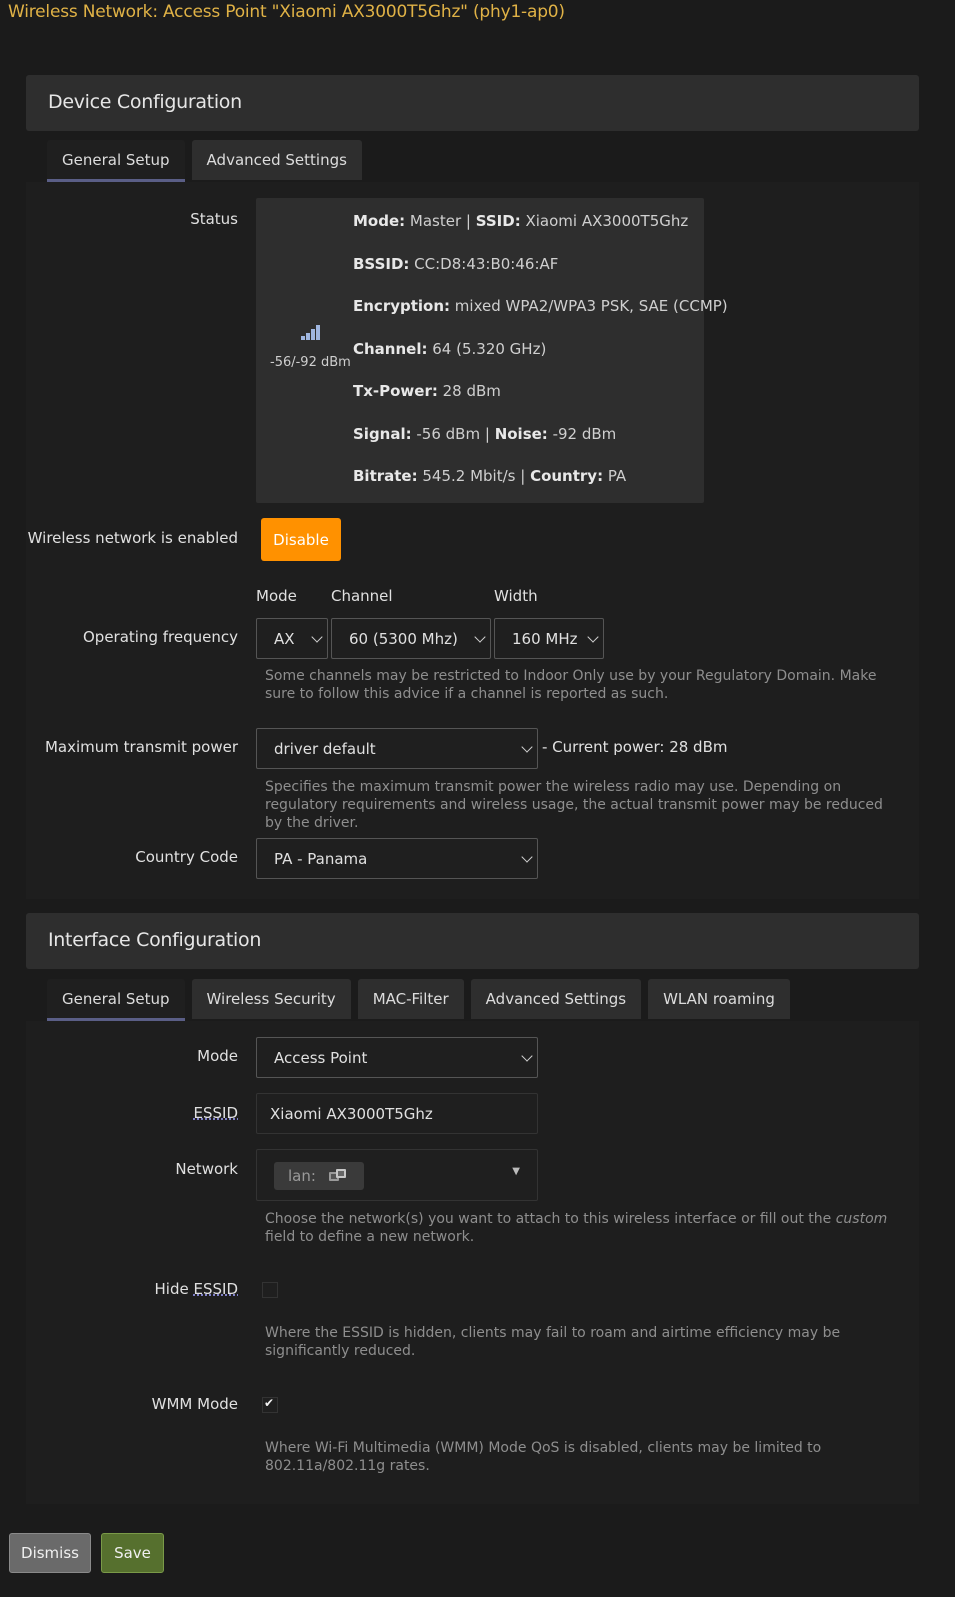 The image size is (955, 1597). What do you see at coordinates (472, 941) in the screenshot?
I see `interface-config-header: Interface Configuration` at bounding box center [472, 941].